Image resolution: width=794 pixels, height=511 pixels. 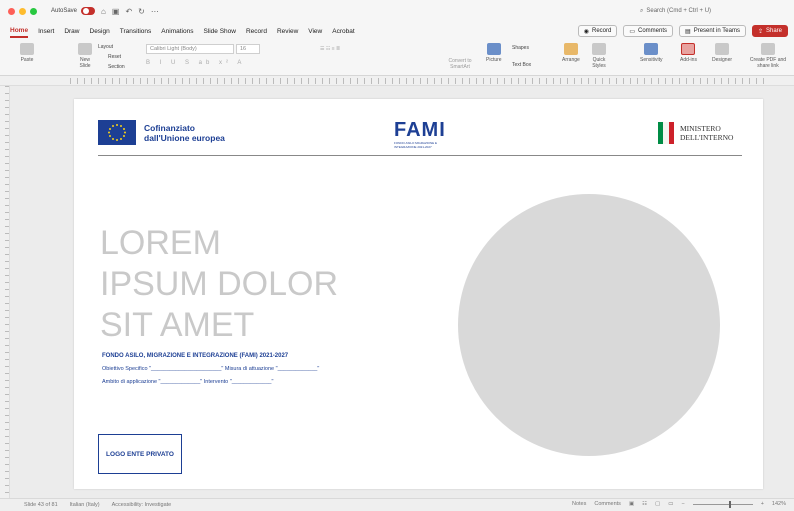 What do you see at coordinates (136, 31) in the screenshot?
I see `tab-transitions: Transitions` at bounding box center [136, 31].